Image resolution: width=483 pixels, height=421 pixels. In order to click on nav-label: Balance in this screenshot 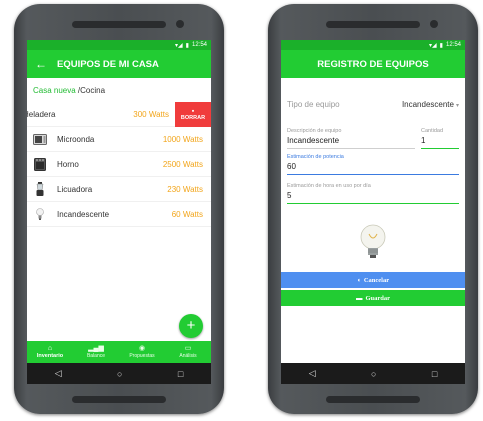, I will do `click(96, 356)`.